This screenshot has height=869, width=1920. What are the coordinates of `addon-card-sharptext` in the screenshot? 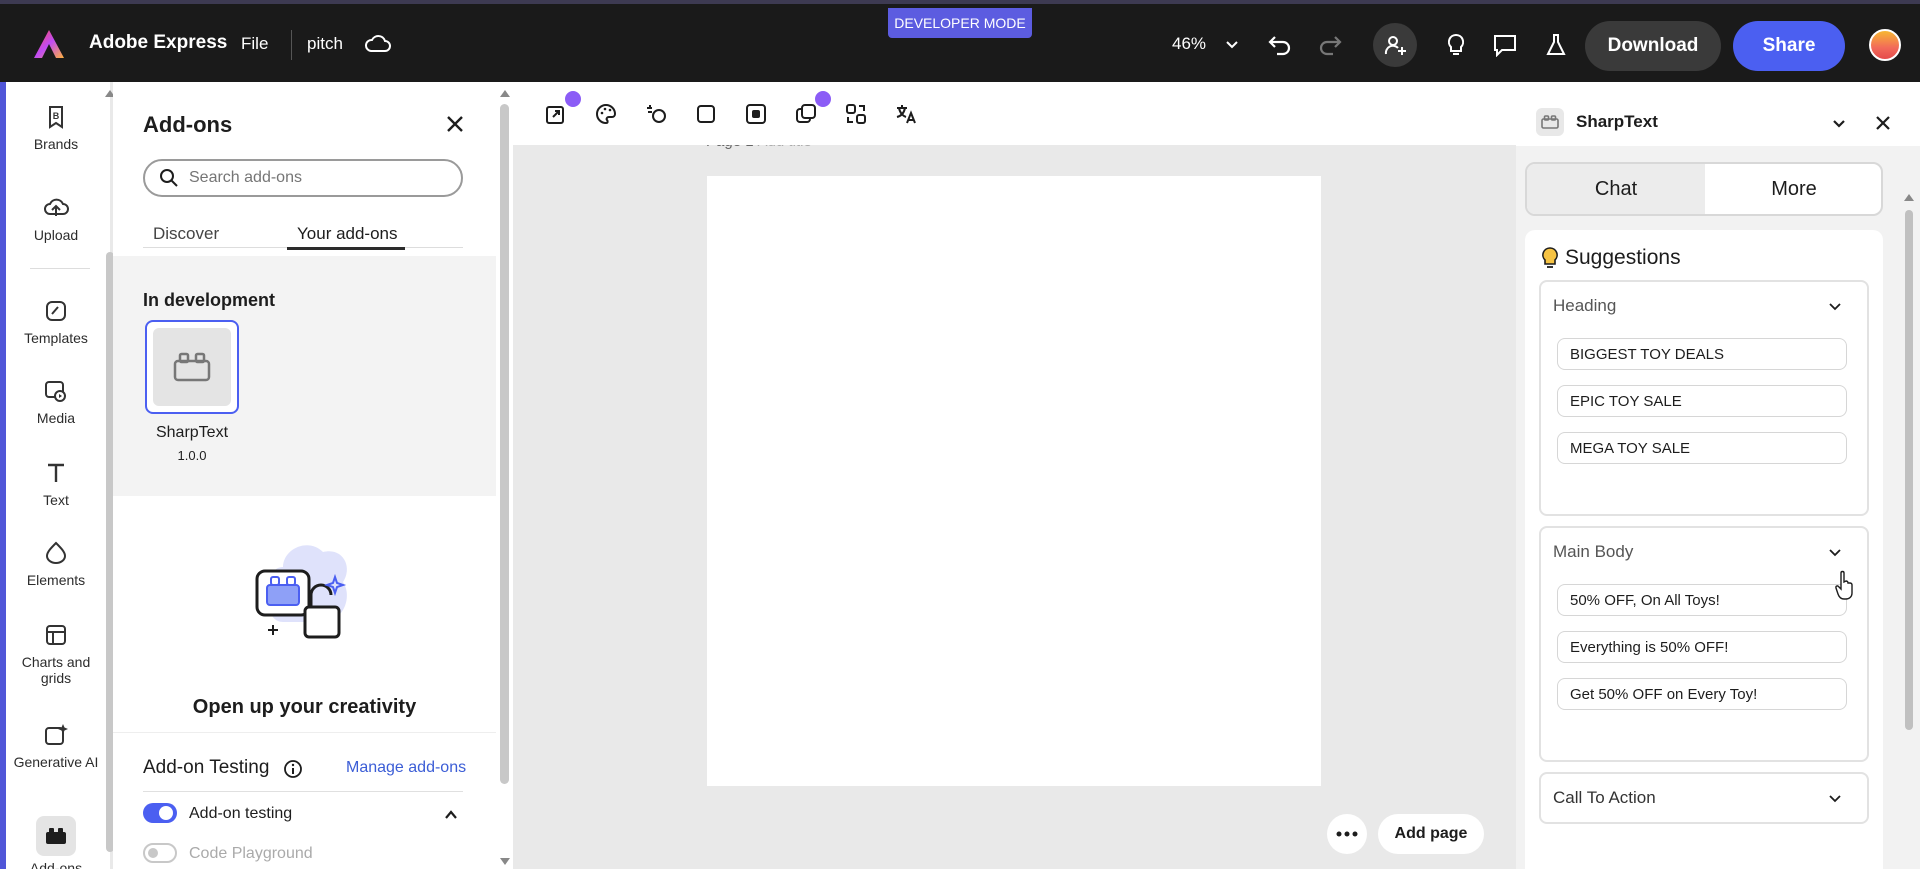 It's located at (192, 367).